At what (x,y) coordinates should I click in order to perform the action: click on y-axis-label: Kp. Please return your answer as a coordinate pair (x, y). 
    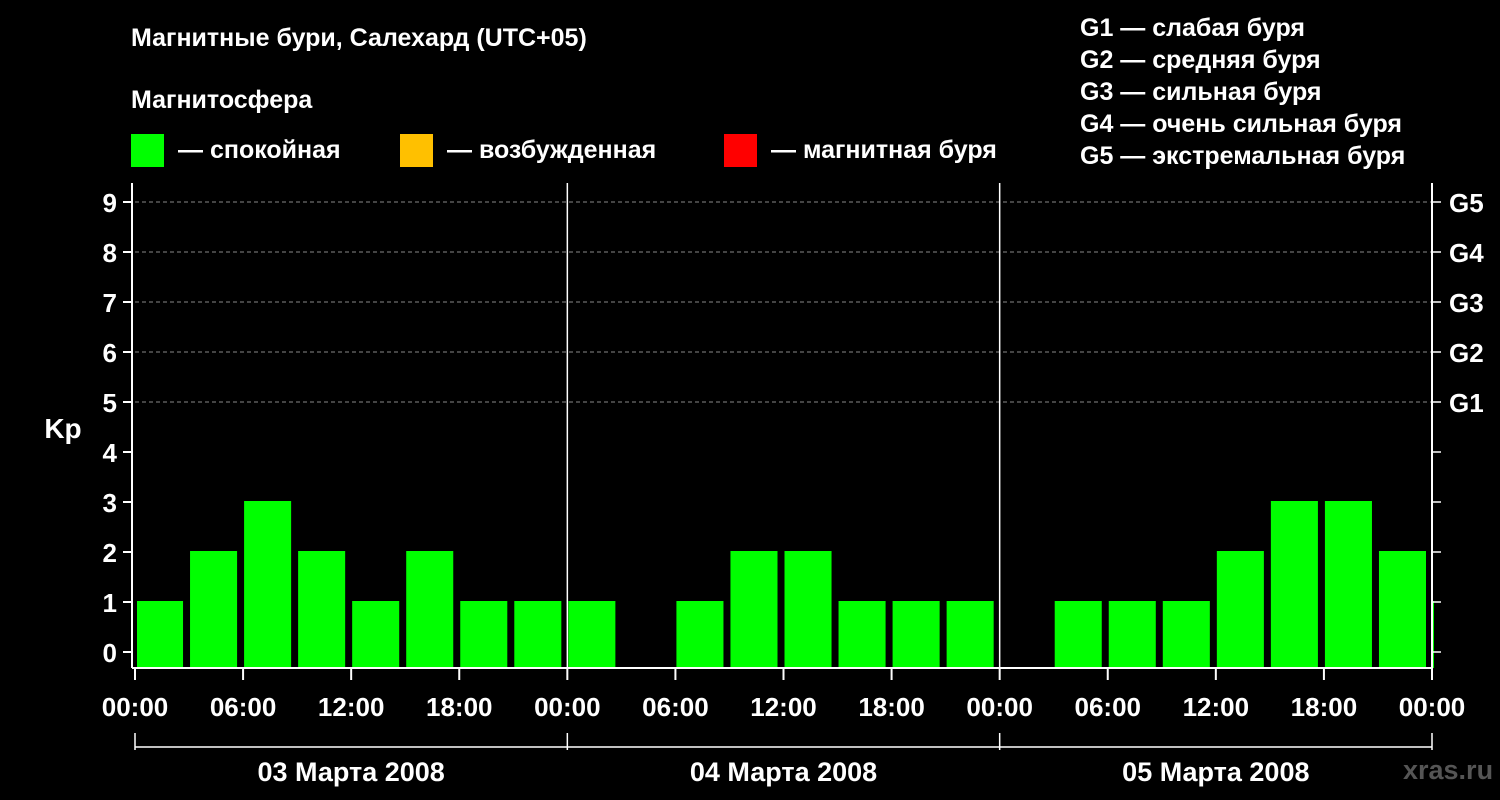
    Looking at the image, I should click on (62, 428).